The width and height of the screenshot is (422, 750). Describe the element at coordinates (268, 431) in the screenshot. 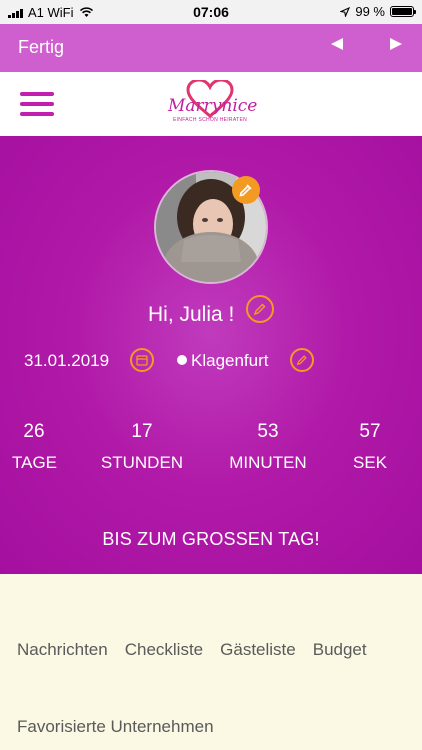

I see `countdown-value: 53` at that location.